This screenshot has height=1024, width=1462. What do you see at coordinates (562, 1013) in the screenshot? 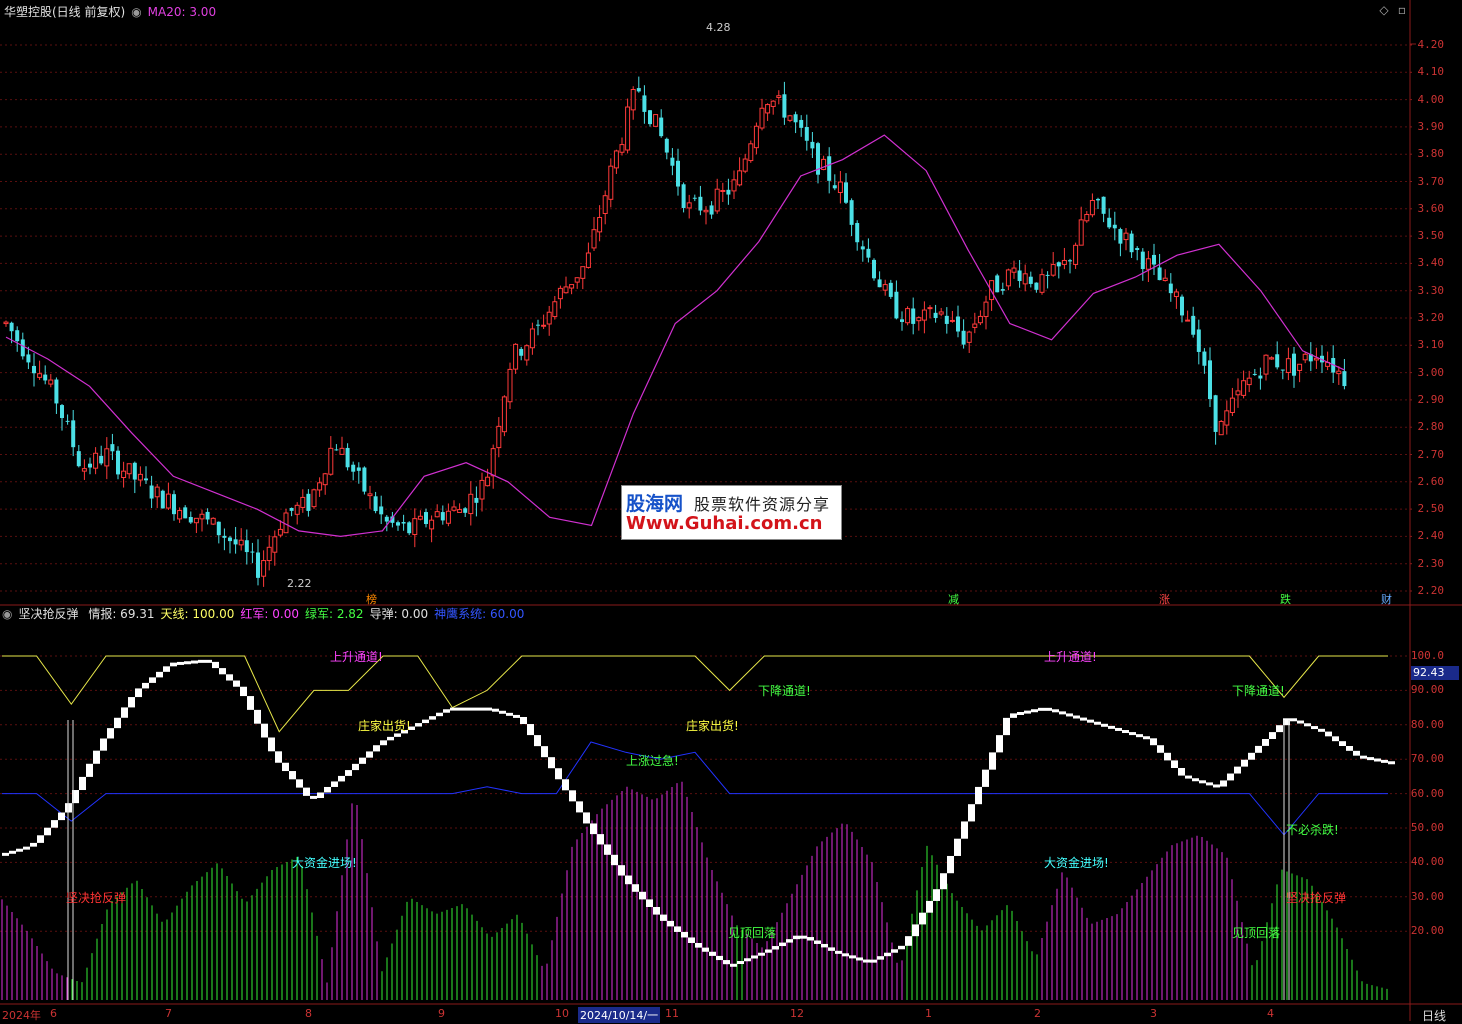
I see `date-tick: 10` at bounding box center [562, 1013].